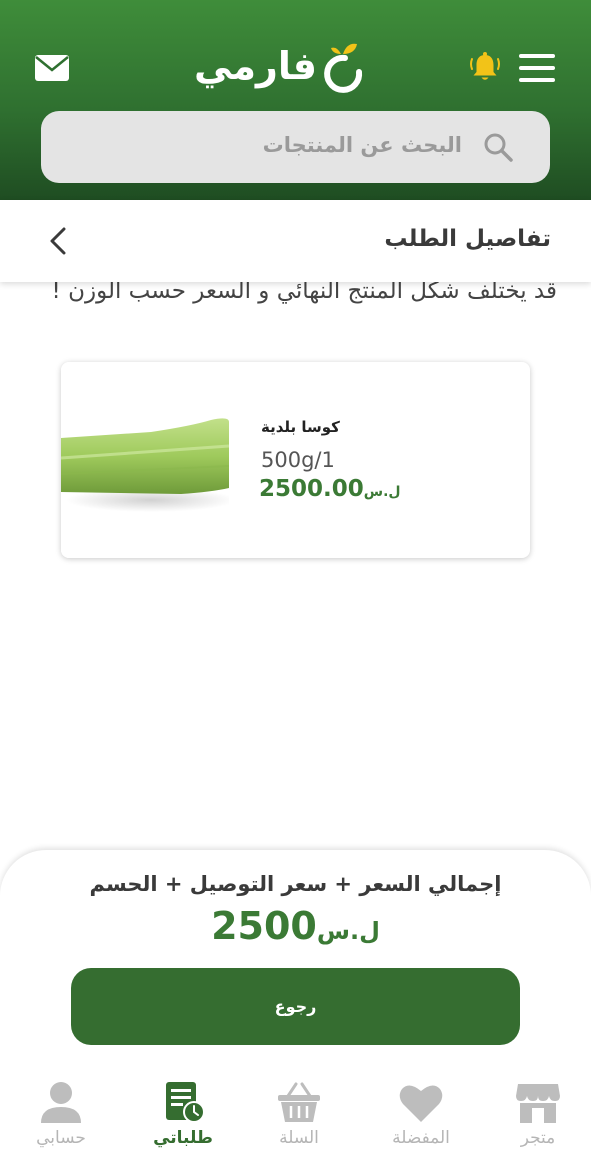 Image resolution: width=591 pixels, height=1173 pixels. Describe the element at coordinates (537, 68) in the screenshot. I see `menu-icon` at that location.